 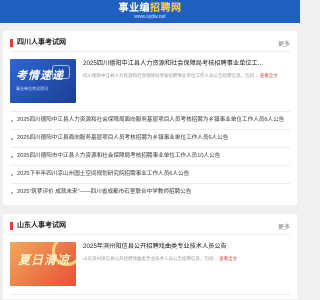 I want to click on thumbnail-caption: 夏日清凉, so click(x=44, y=260).